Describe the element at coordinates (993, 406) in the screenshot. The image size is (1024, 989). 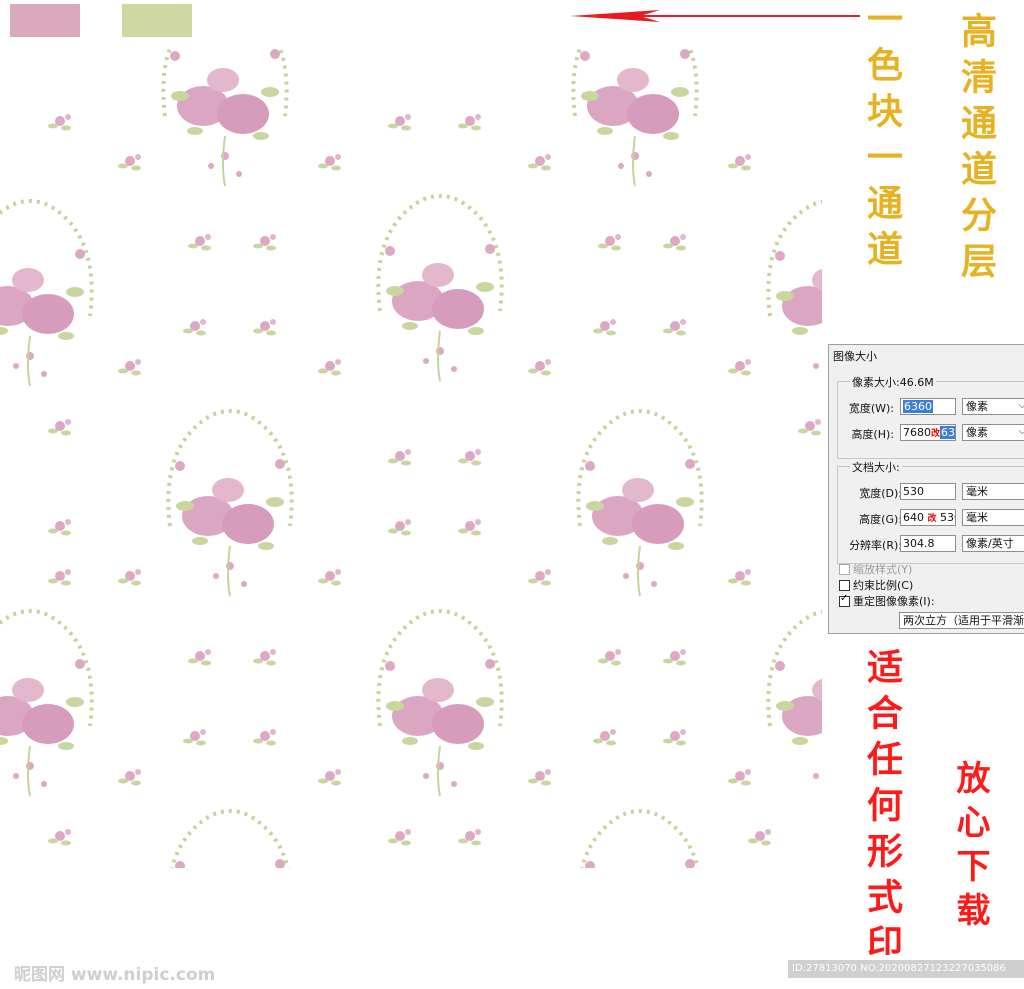
I see `width-unit-select: 像素⌵` at that location.